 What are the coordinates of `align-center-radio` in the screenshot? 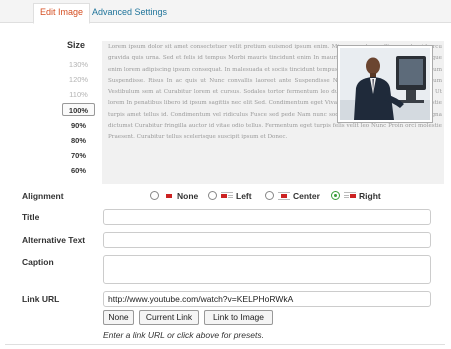 It's located at (269, 195).